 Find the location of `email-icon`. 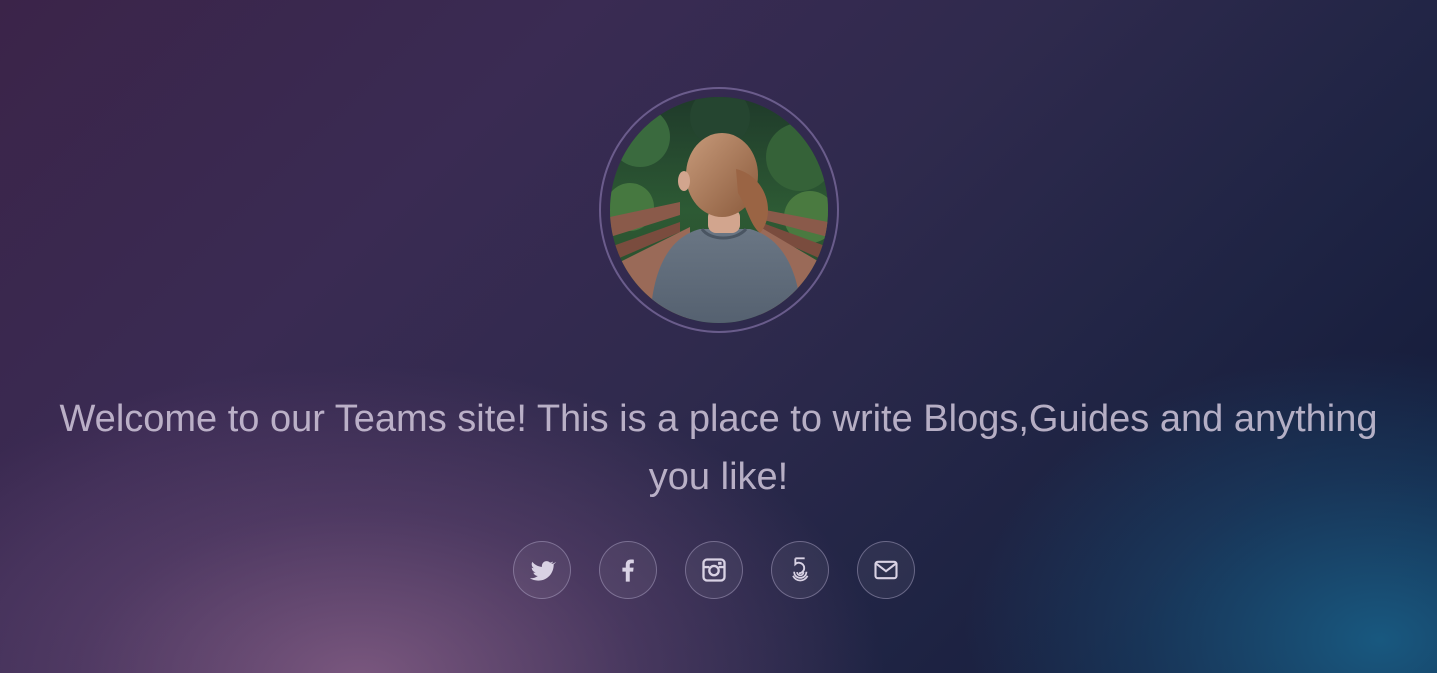

email-icon is located at coordinates (886, 570).